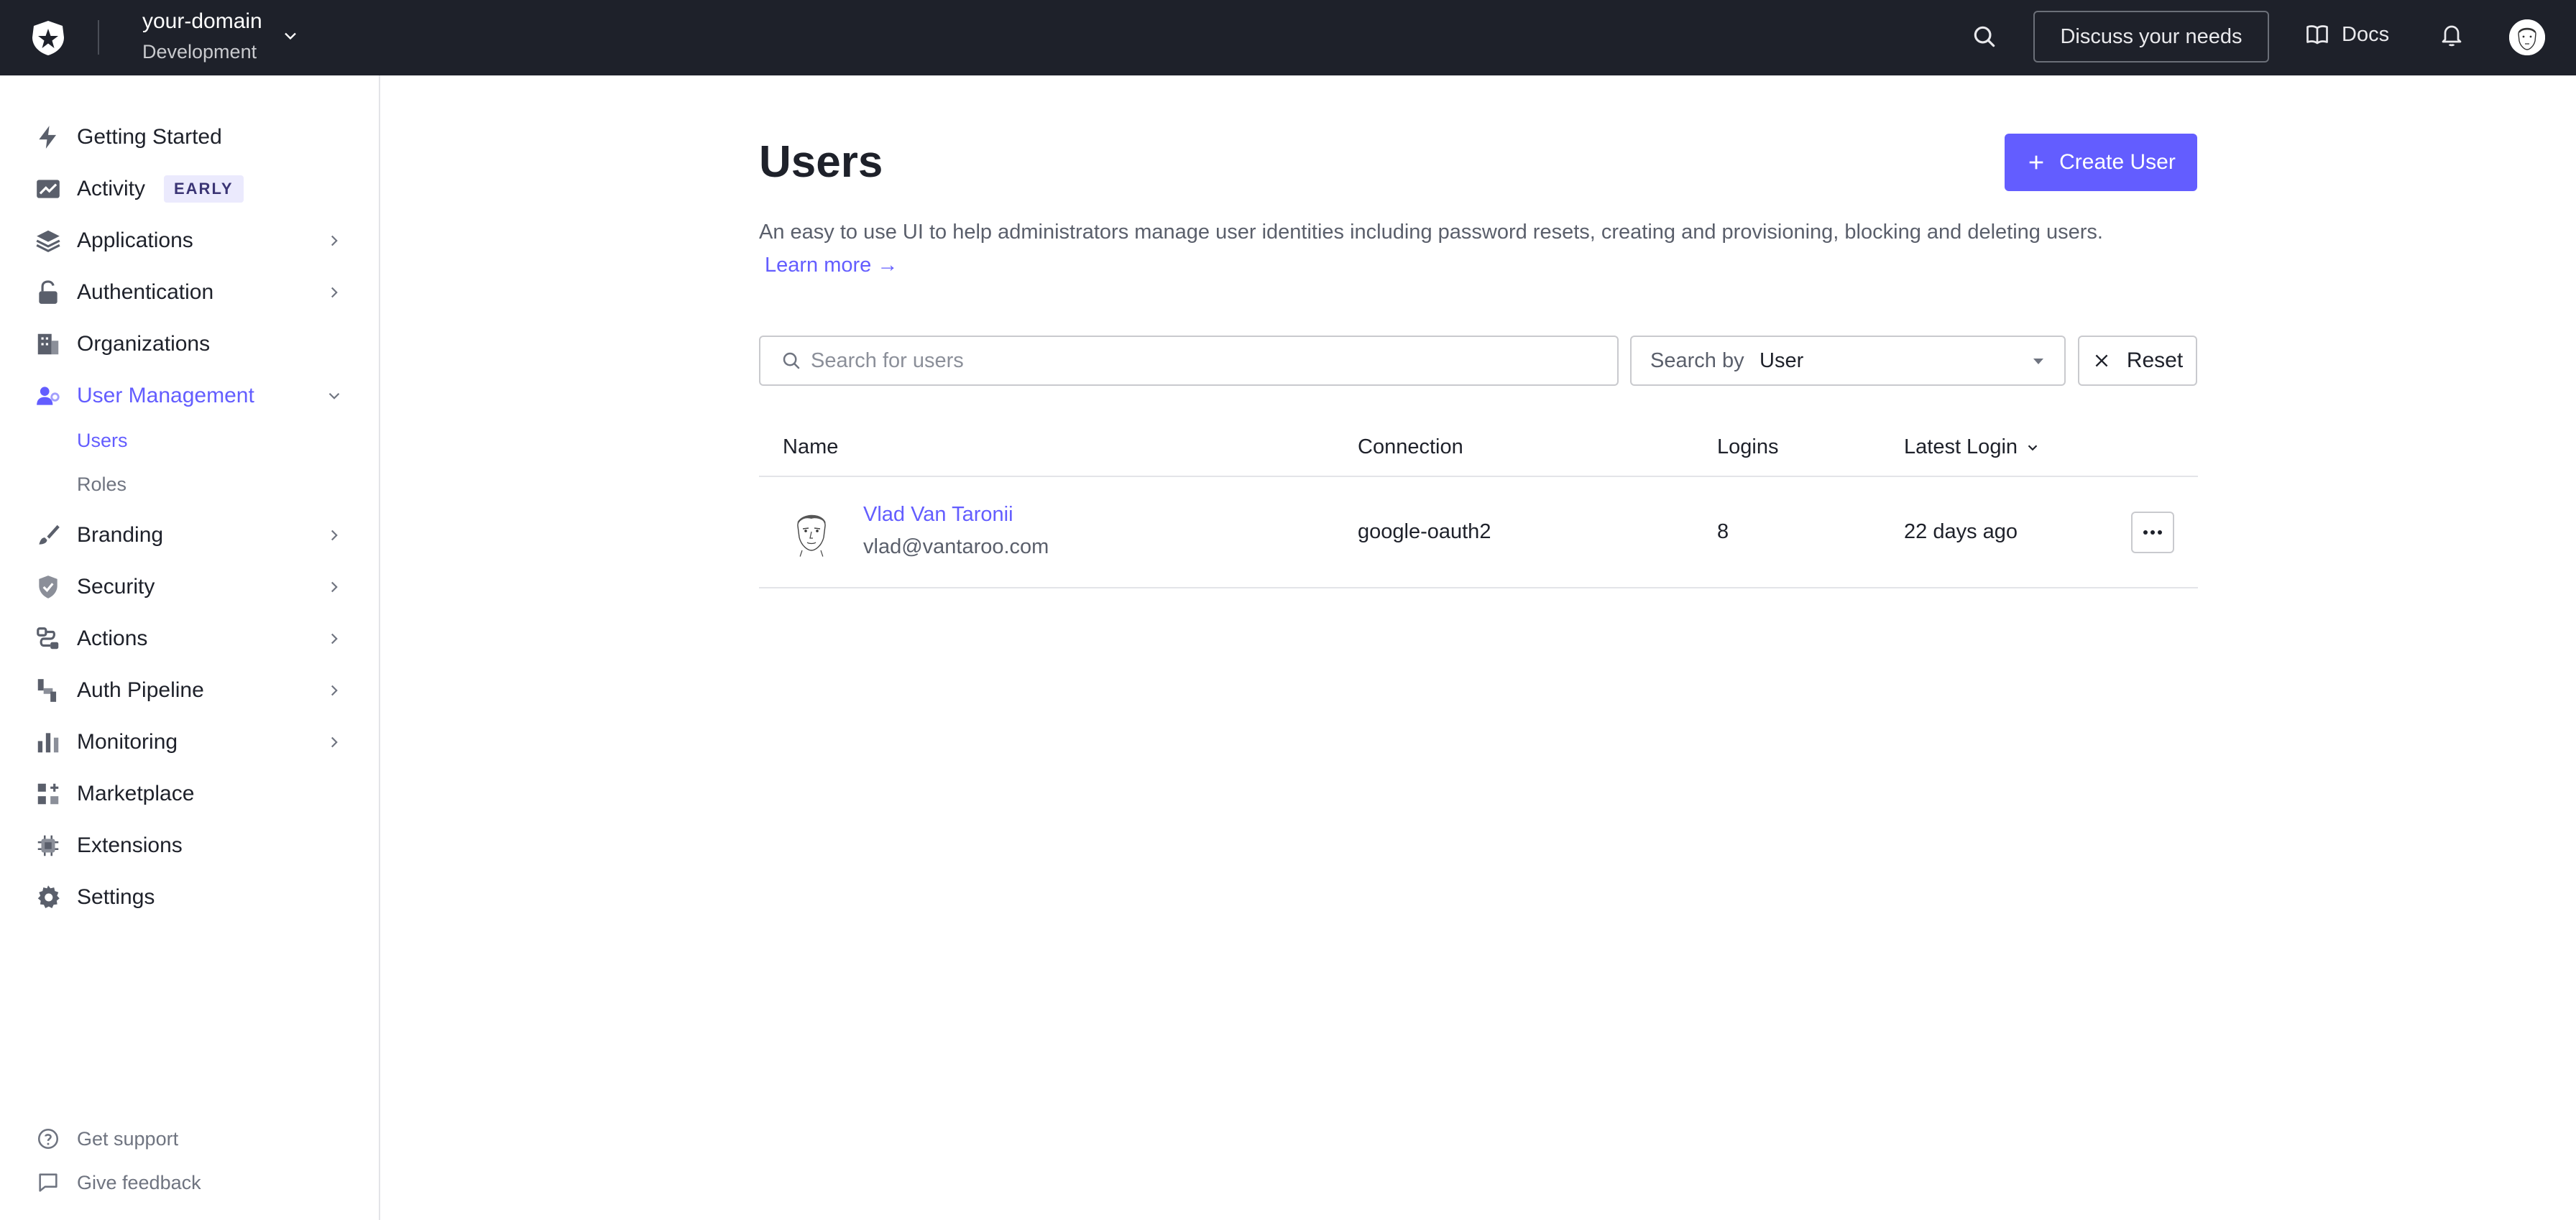 The image size is (2576, 1220). Describe the element at coordinates (1782, 360) in the screenshot. I see `search-by-value: User` at that location.